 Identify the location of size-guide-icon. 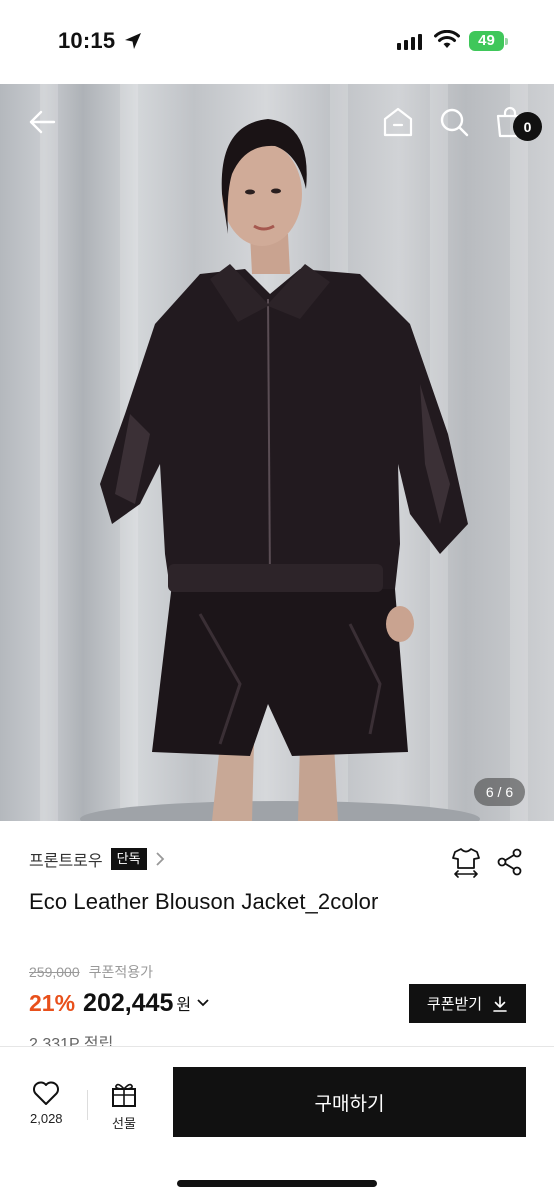
(466, 862).